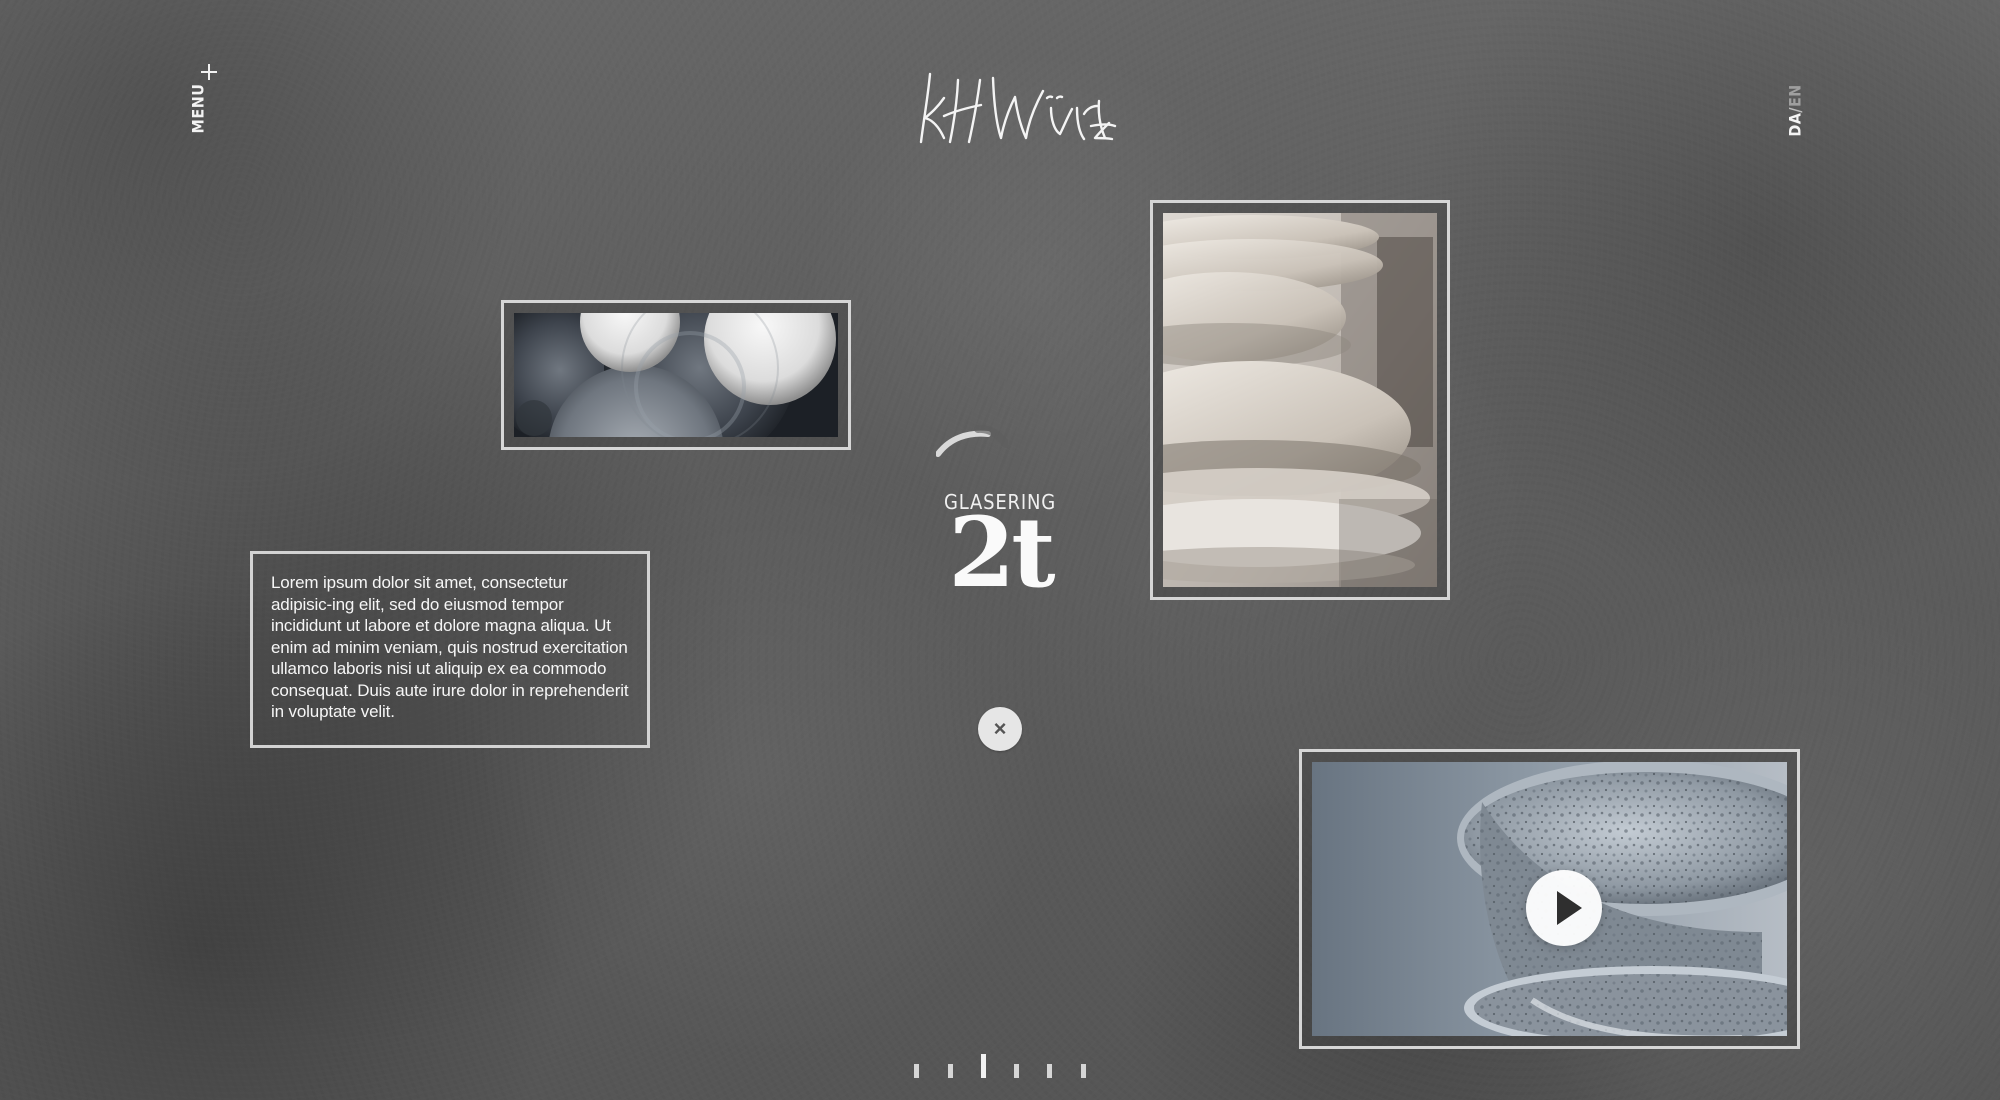 Image resolution: width=2000 pixels, height=1100 pixels. Describe the element at coordinates (1018, 108) in the screenshot. I see `signature-logo` at that location.